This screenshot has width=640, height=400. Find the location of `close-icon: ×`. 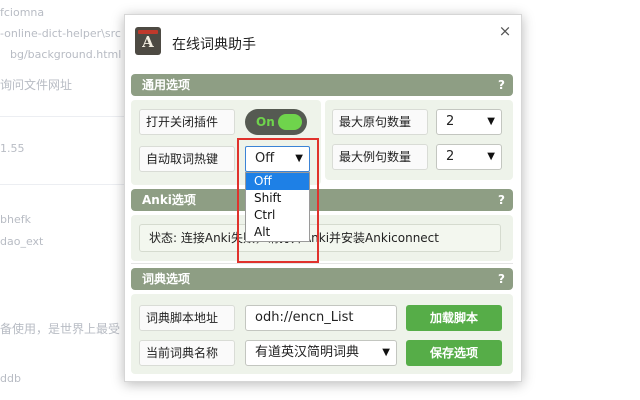

close-icon: × is located at coordinates (505, 31).